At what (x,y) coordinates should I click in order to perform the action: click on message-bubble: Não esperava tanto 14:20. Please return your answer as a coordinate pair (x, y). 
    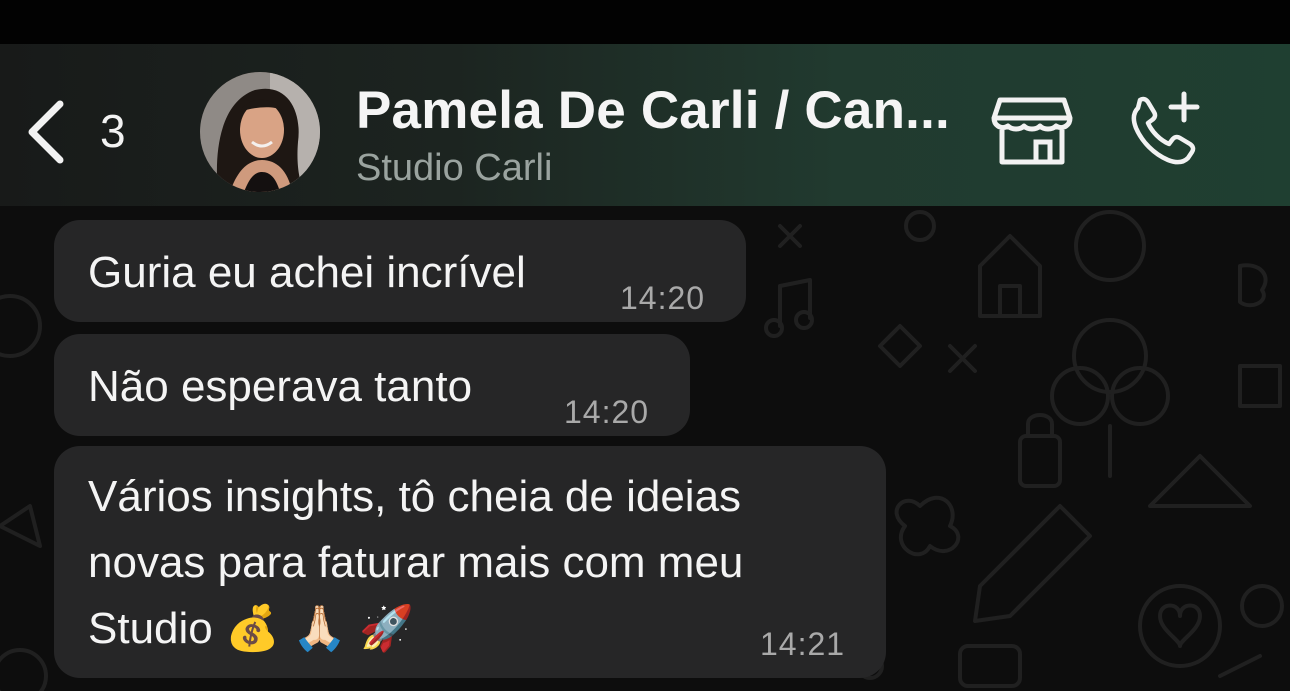
    Looking at the image, I should click on (372, 385).